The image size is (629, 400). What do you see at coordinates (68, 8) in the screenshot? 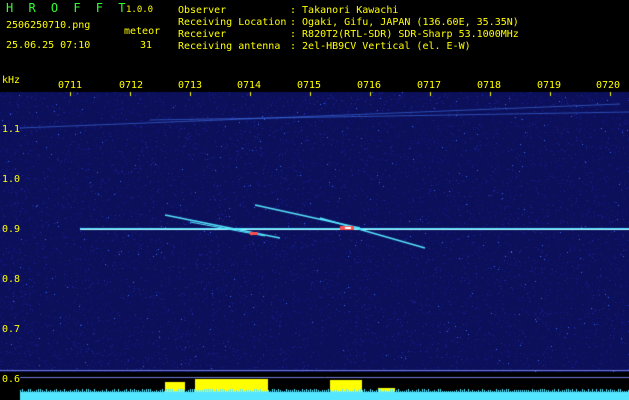
I see `app-logo: H R O F F T` at bounding box center [68, 8].